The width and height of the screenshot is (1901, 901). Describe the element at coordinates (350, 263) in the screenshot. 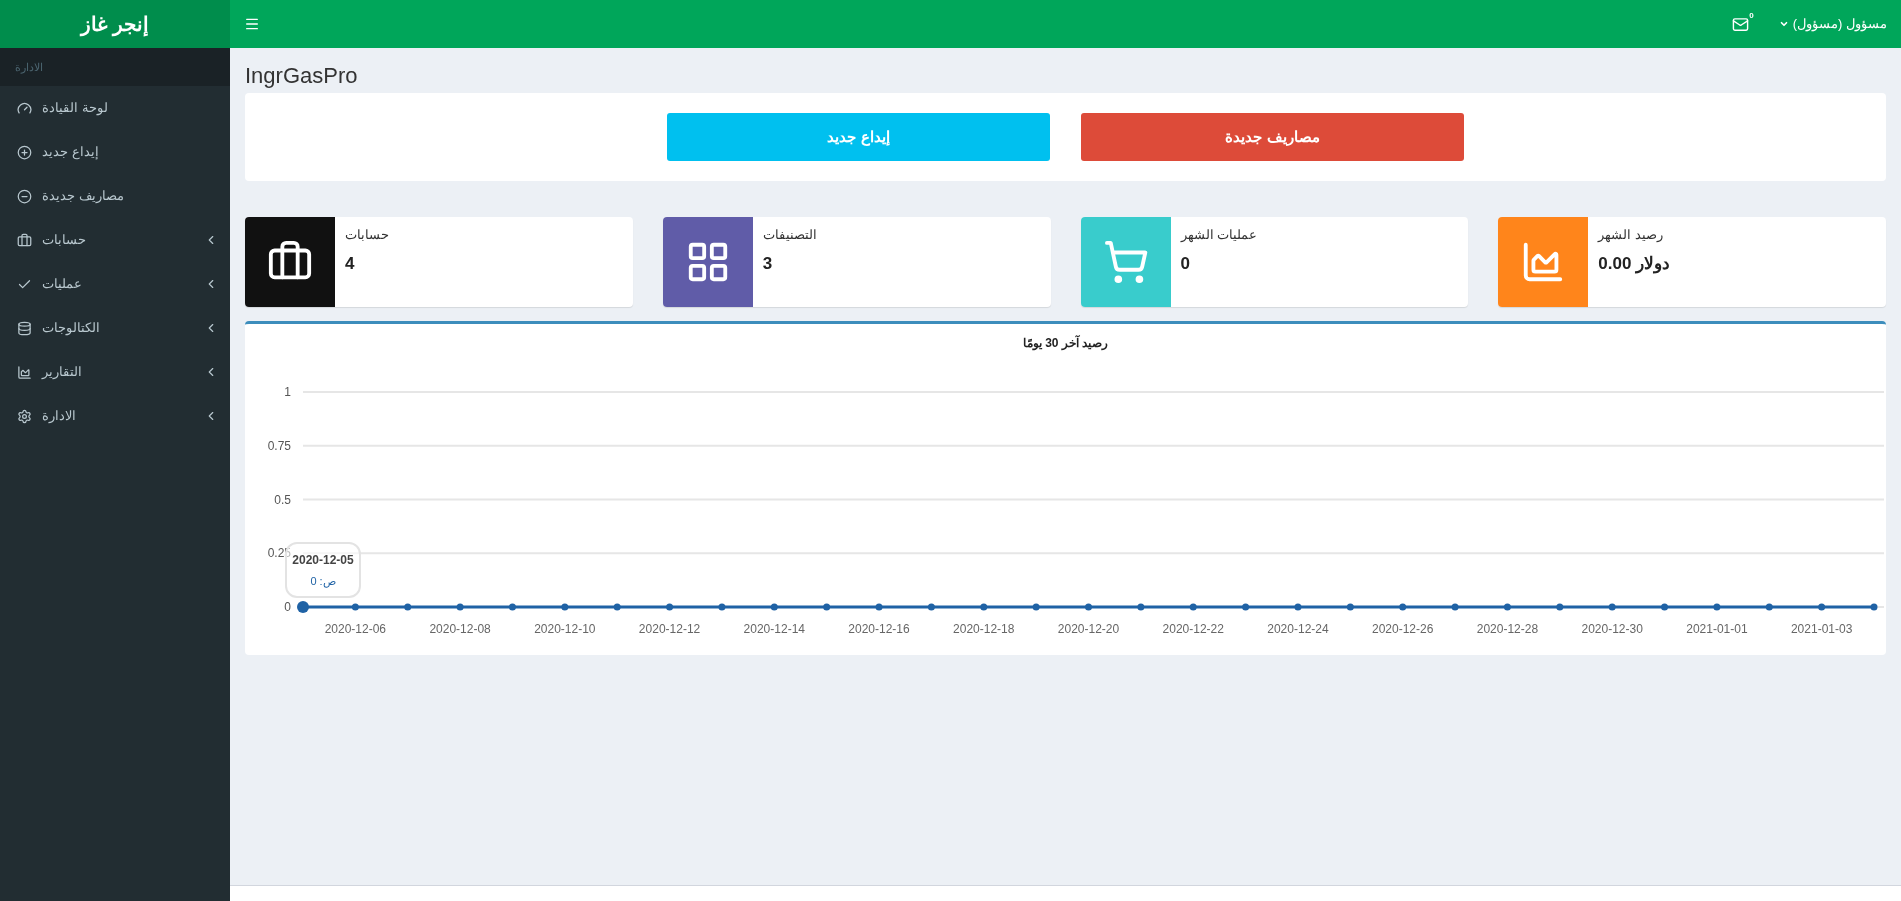

I see `info-box-value: 4` at that location.